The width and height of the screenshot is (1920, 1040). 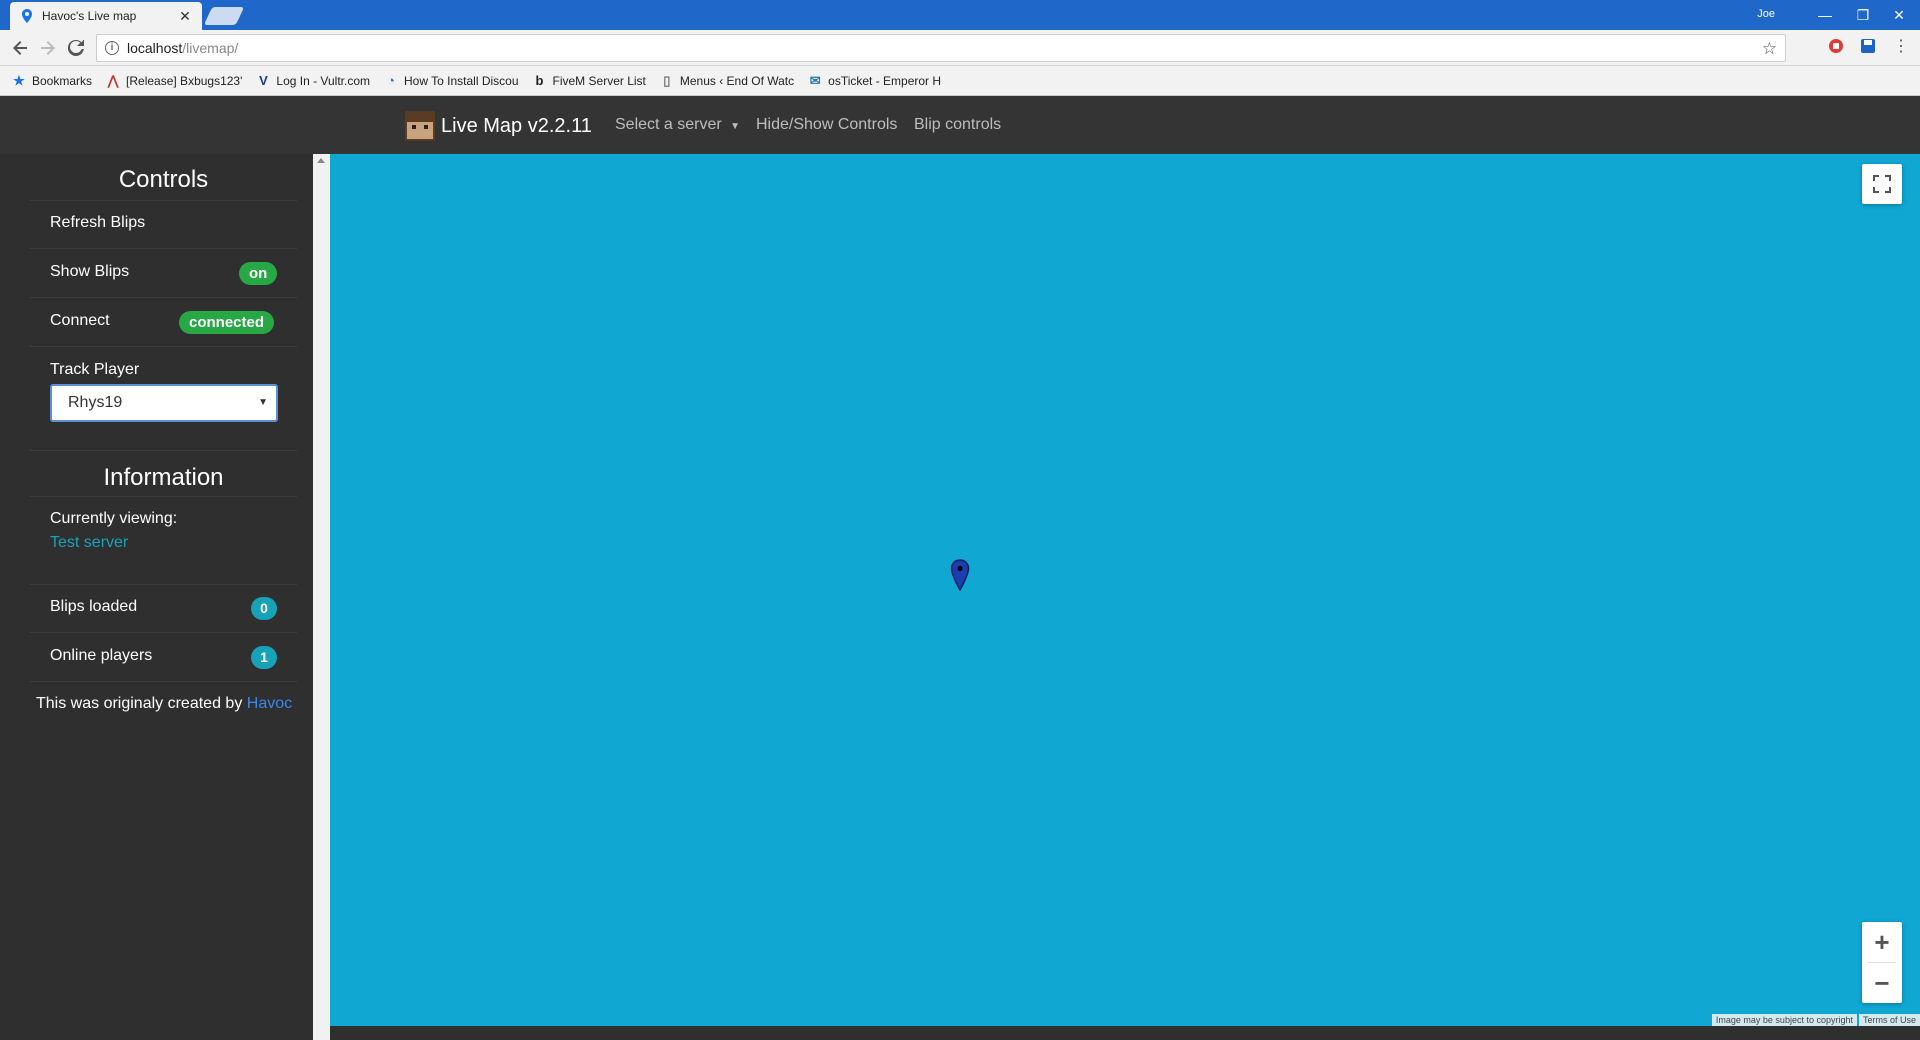 I want to click on map-pin-icon, so click(x=27, y=16).